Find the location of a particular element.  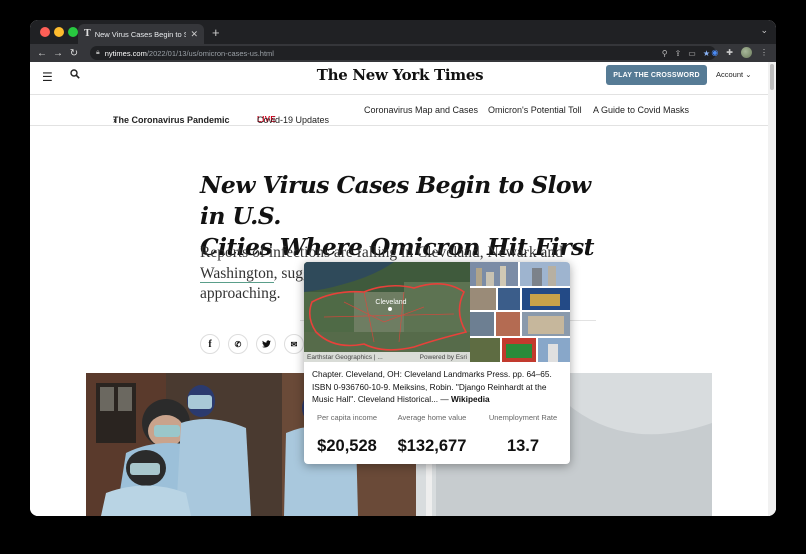

chevron-right-icon: › is located at coordinates (114, 120).